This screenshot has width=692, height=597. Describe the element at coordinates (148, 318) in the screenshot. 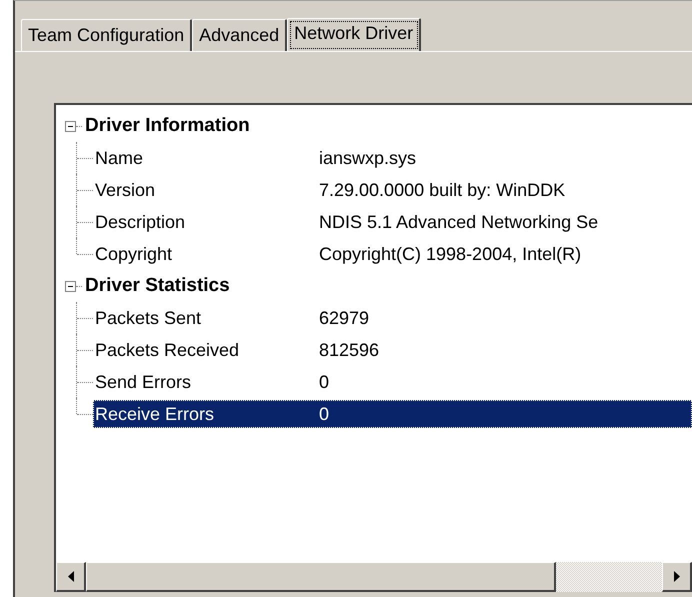

I see `property-name: Packets Sent` at that location.